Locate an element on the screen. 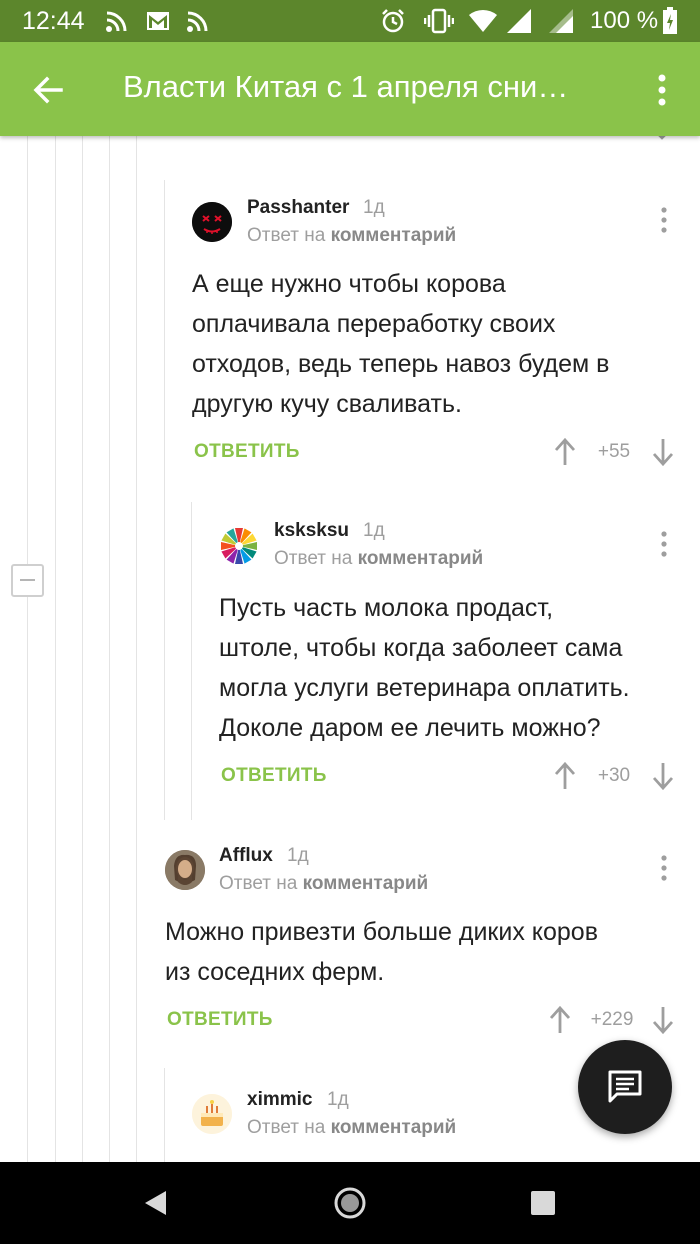 Image resolution: width=700 pixels, height=1244 pixels. comment-text-line: Пусть часть молока продаст, is located at coordinates (386, 608).